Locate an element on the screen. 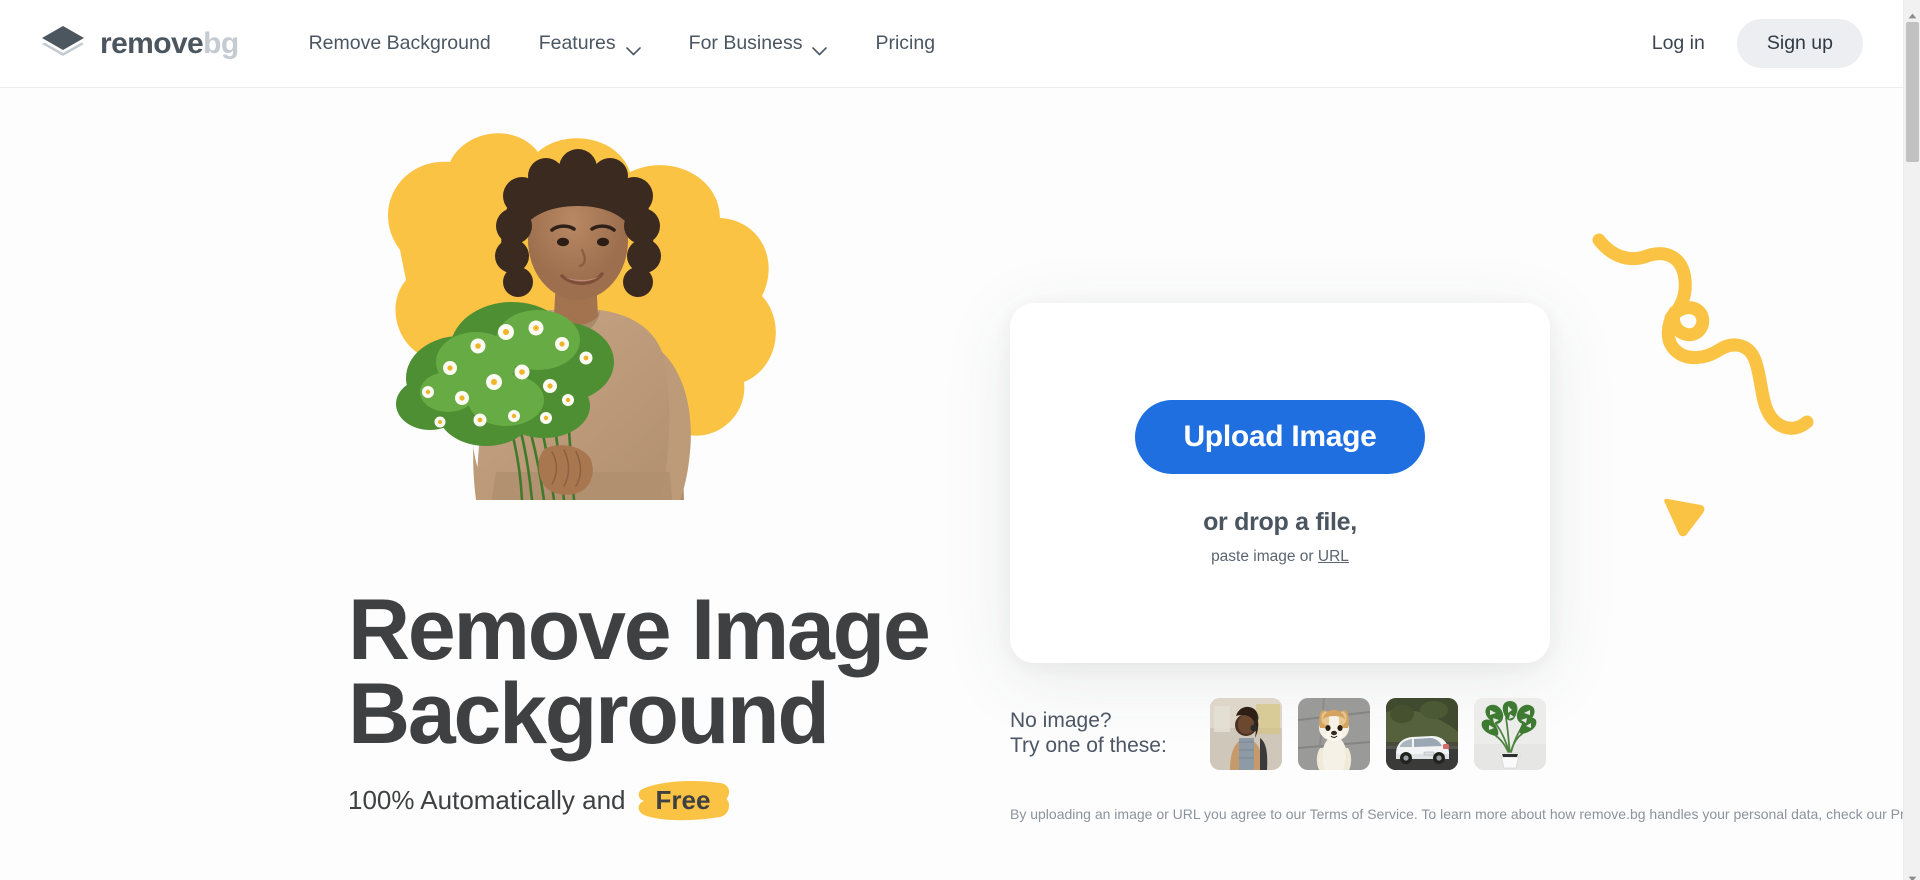  header-actions: Log in Sign up is located at coordinates (1746, 43).